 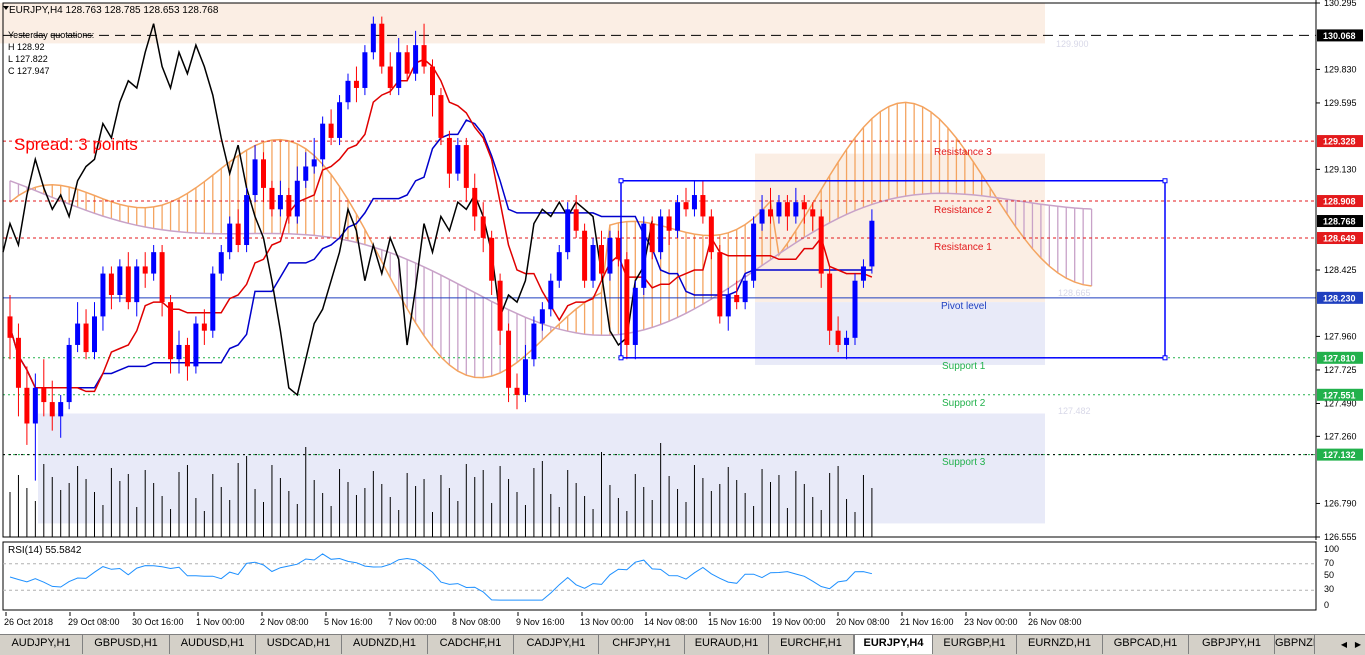 What do you see at coordinates (975, 644) in the screenshot?
I see `symbol-tab-eurgbp-h1: EURGBP,H1` at bounding box center [975, 644].